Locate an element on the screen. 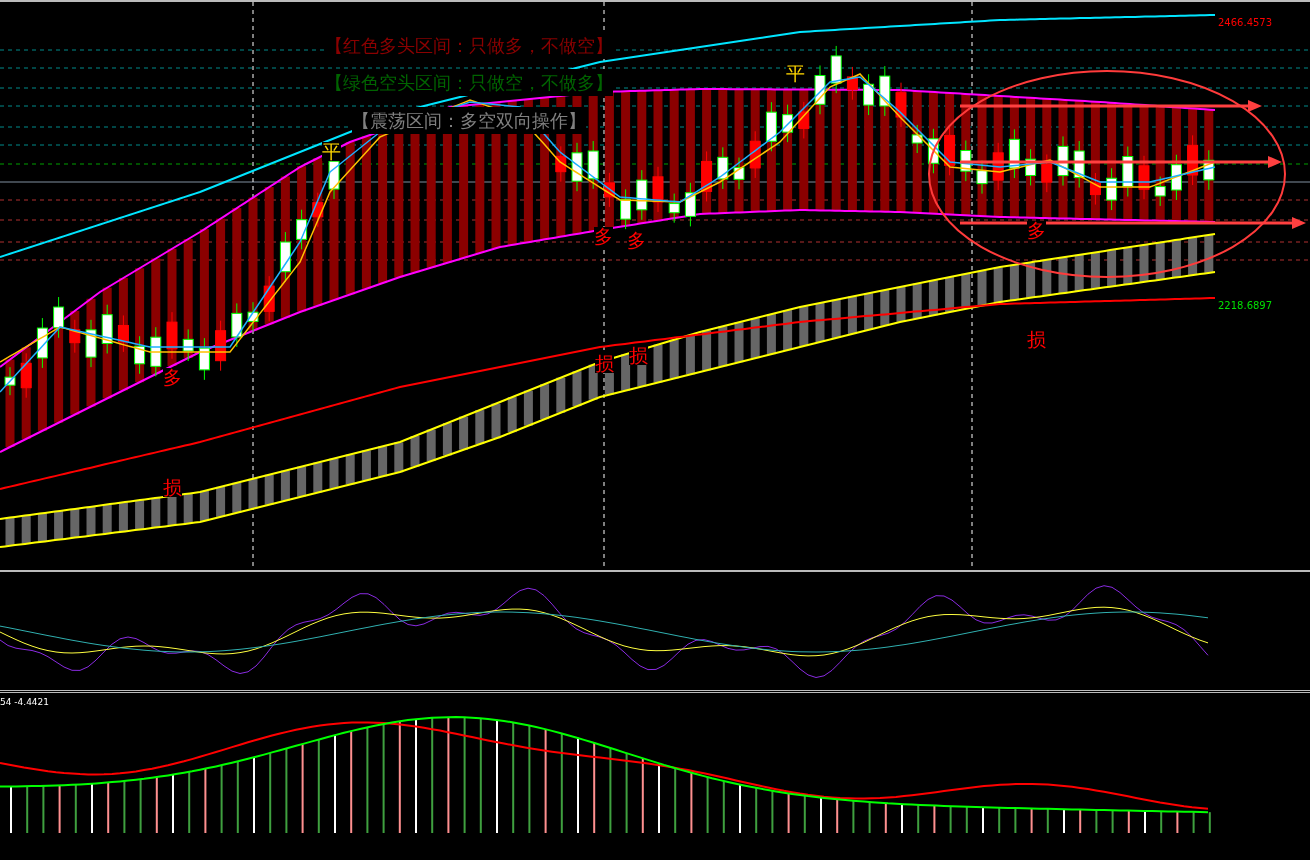 This screenshot has height=860, width=1310. price-label: 2466.4573 is located at coordinates (1245, 23).